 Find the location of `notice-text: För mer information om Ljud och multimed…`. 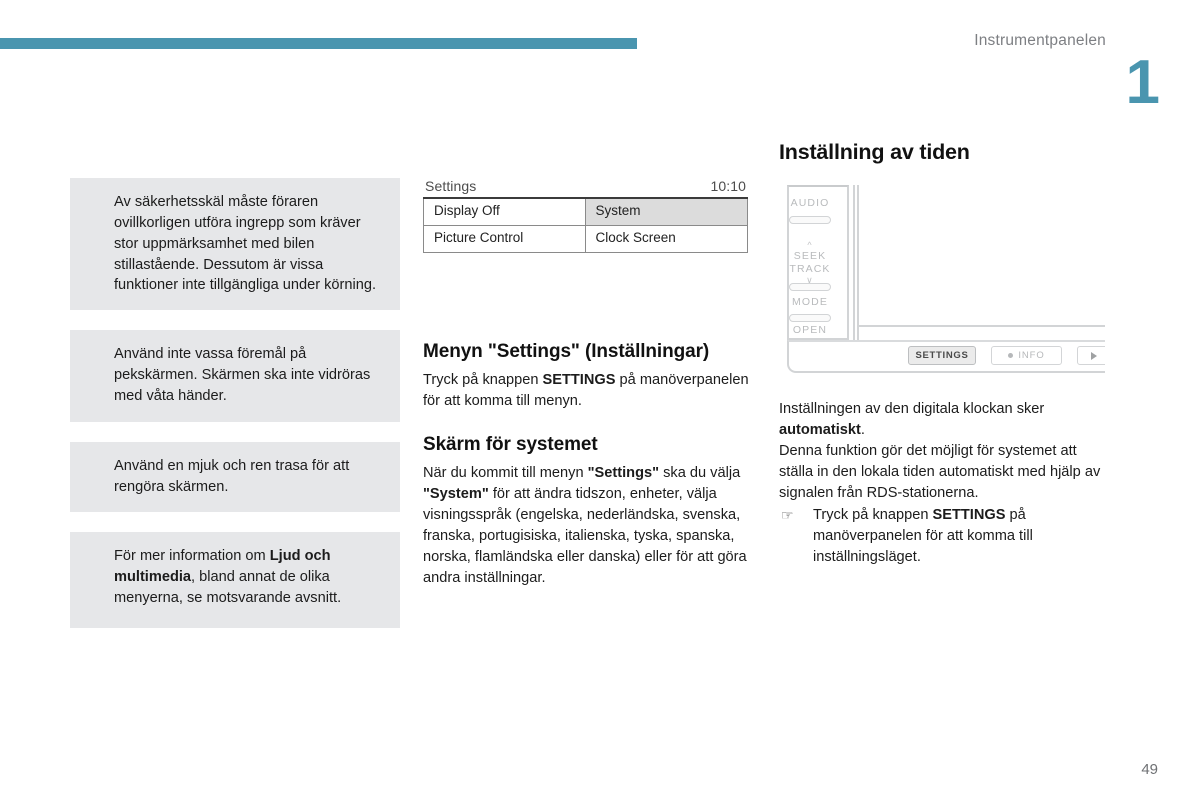

notice-text: För mer information om Ljud och multimed… is located at coordinates (249, 577).